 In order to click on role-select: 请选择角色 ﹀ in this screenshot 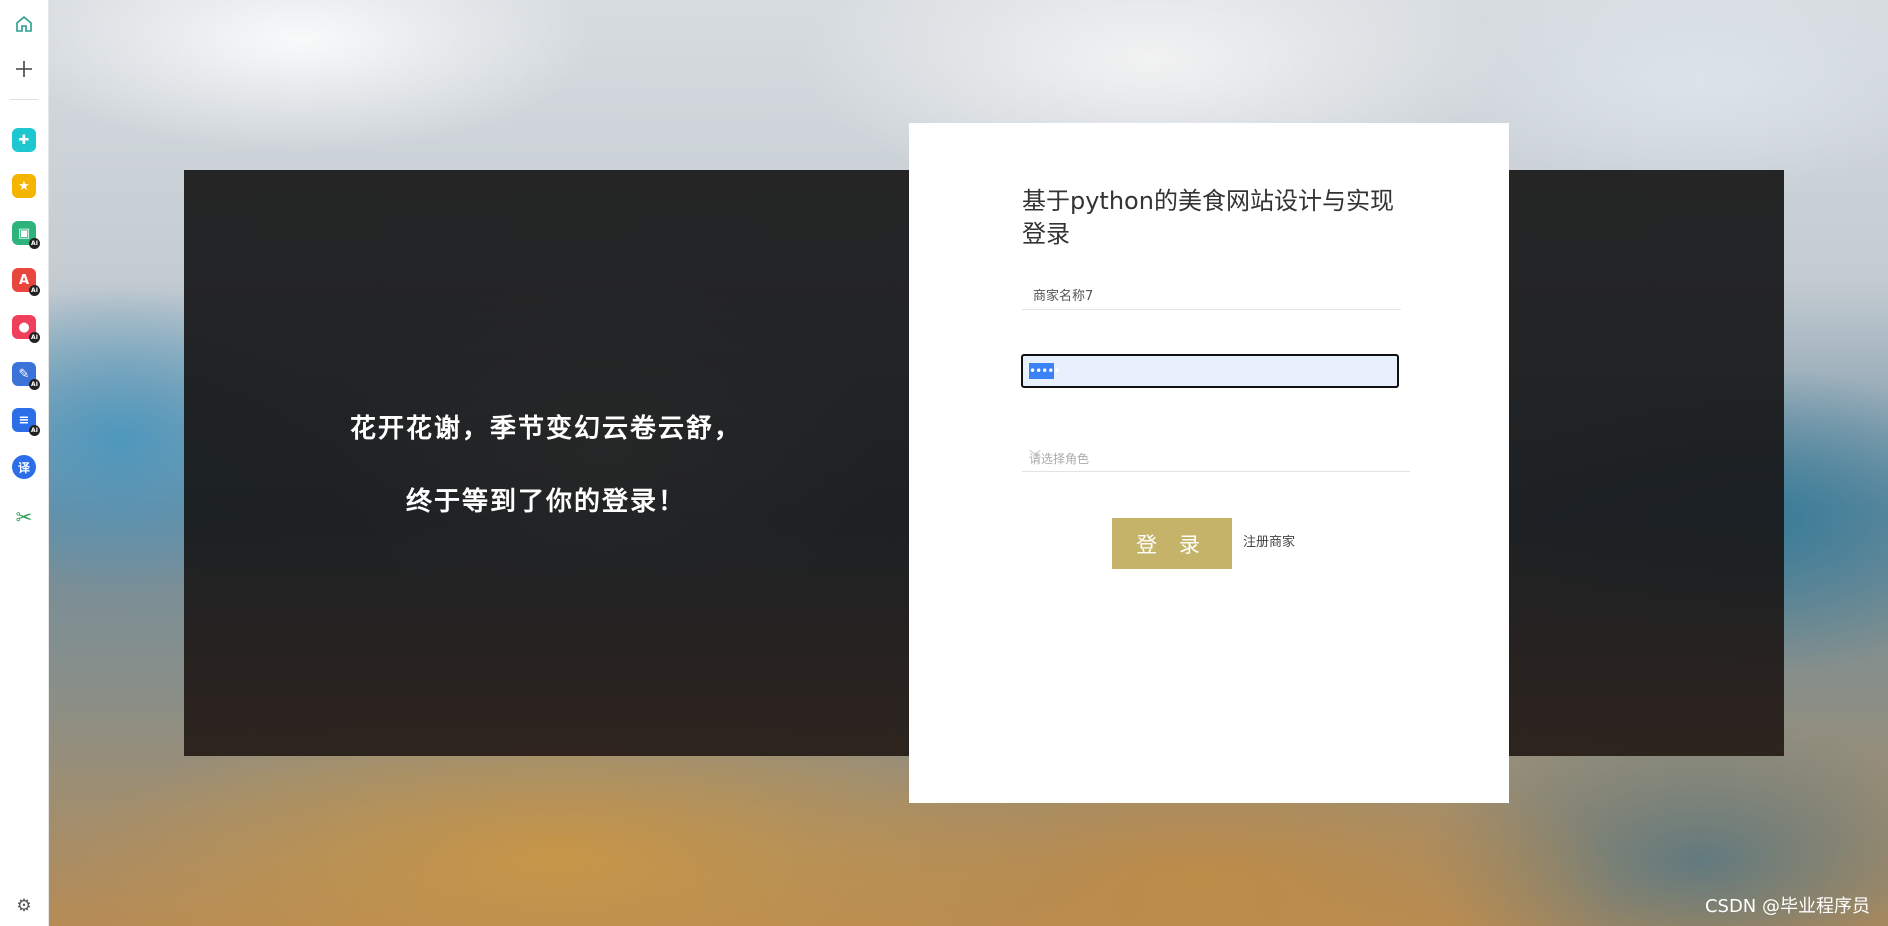, I will do `click(1216, 456)`.